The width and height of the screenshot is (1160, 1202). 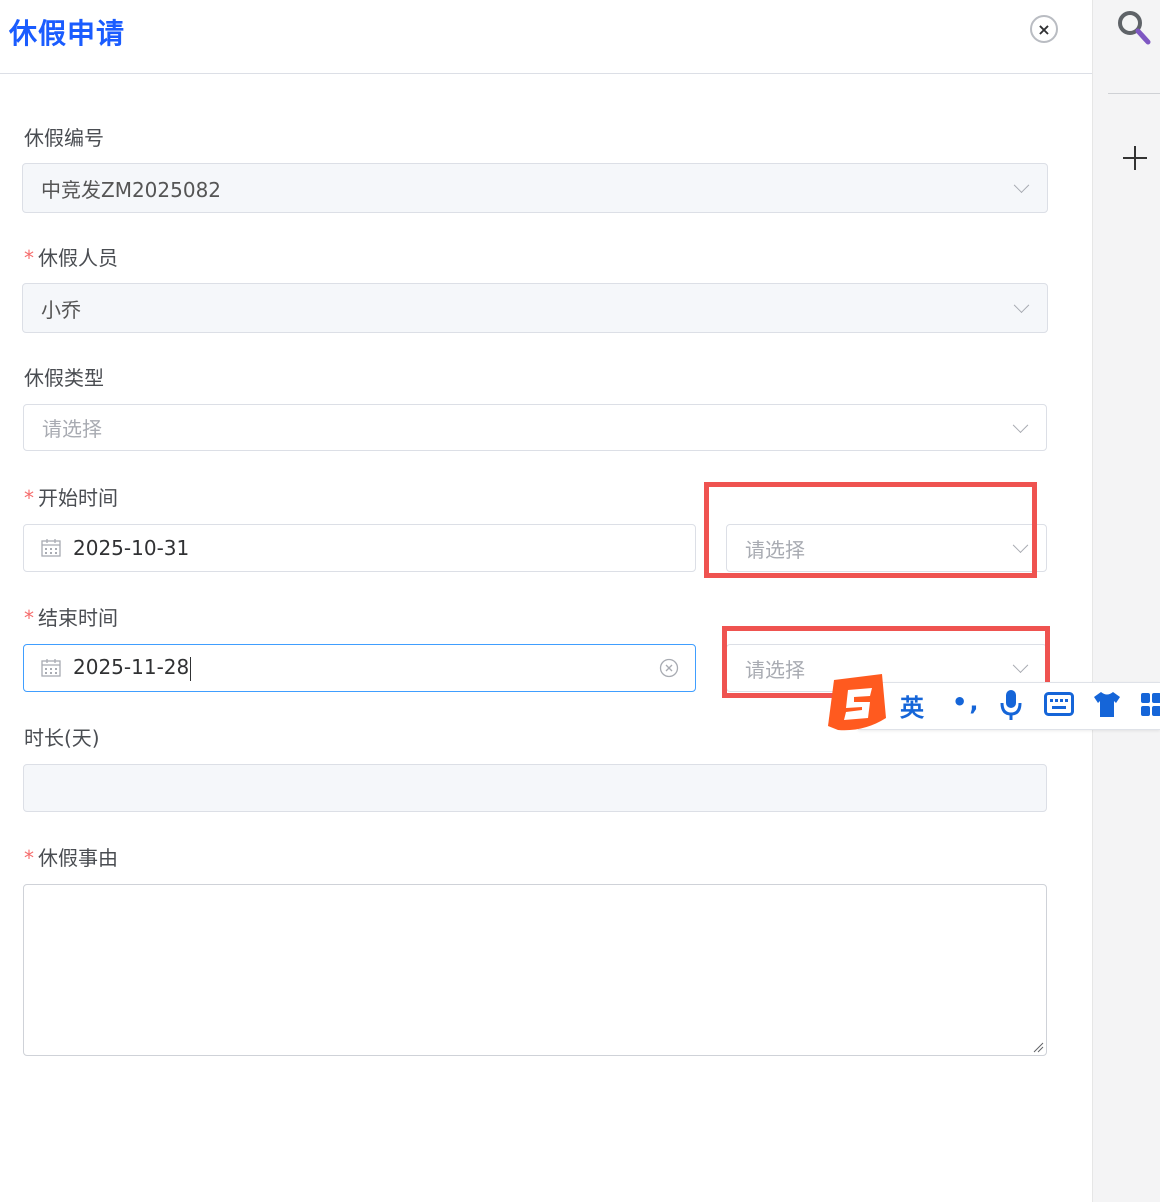 I want to click on end-date-picker: 2025-11-28, so click(x=359, y=668).